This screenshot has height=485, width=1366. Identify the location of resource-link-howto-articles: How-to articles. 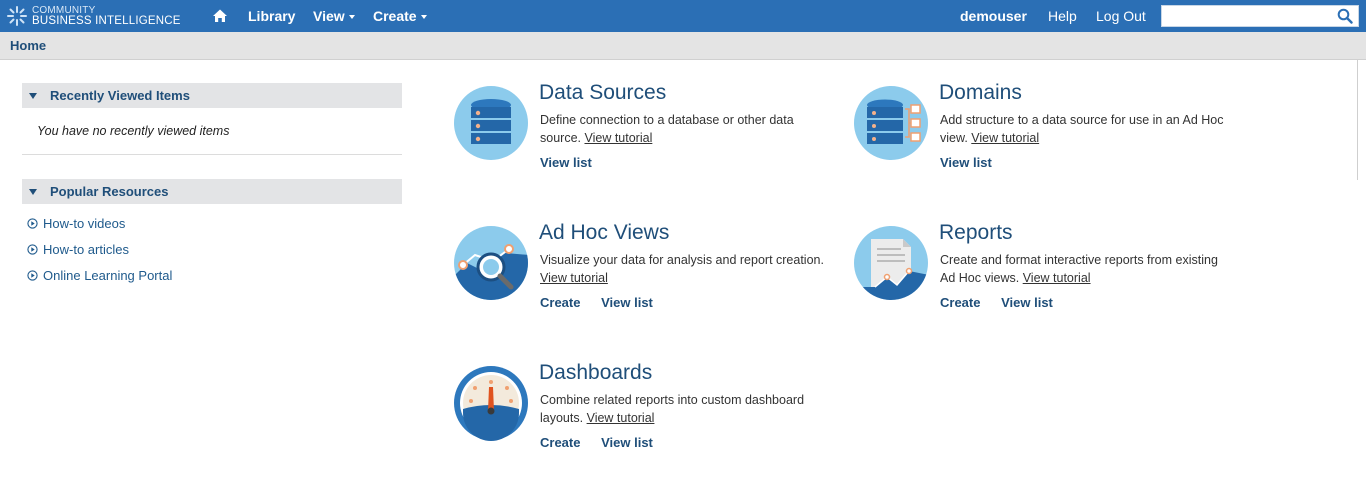
(78, 249).